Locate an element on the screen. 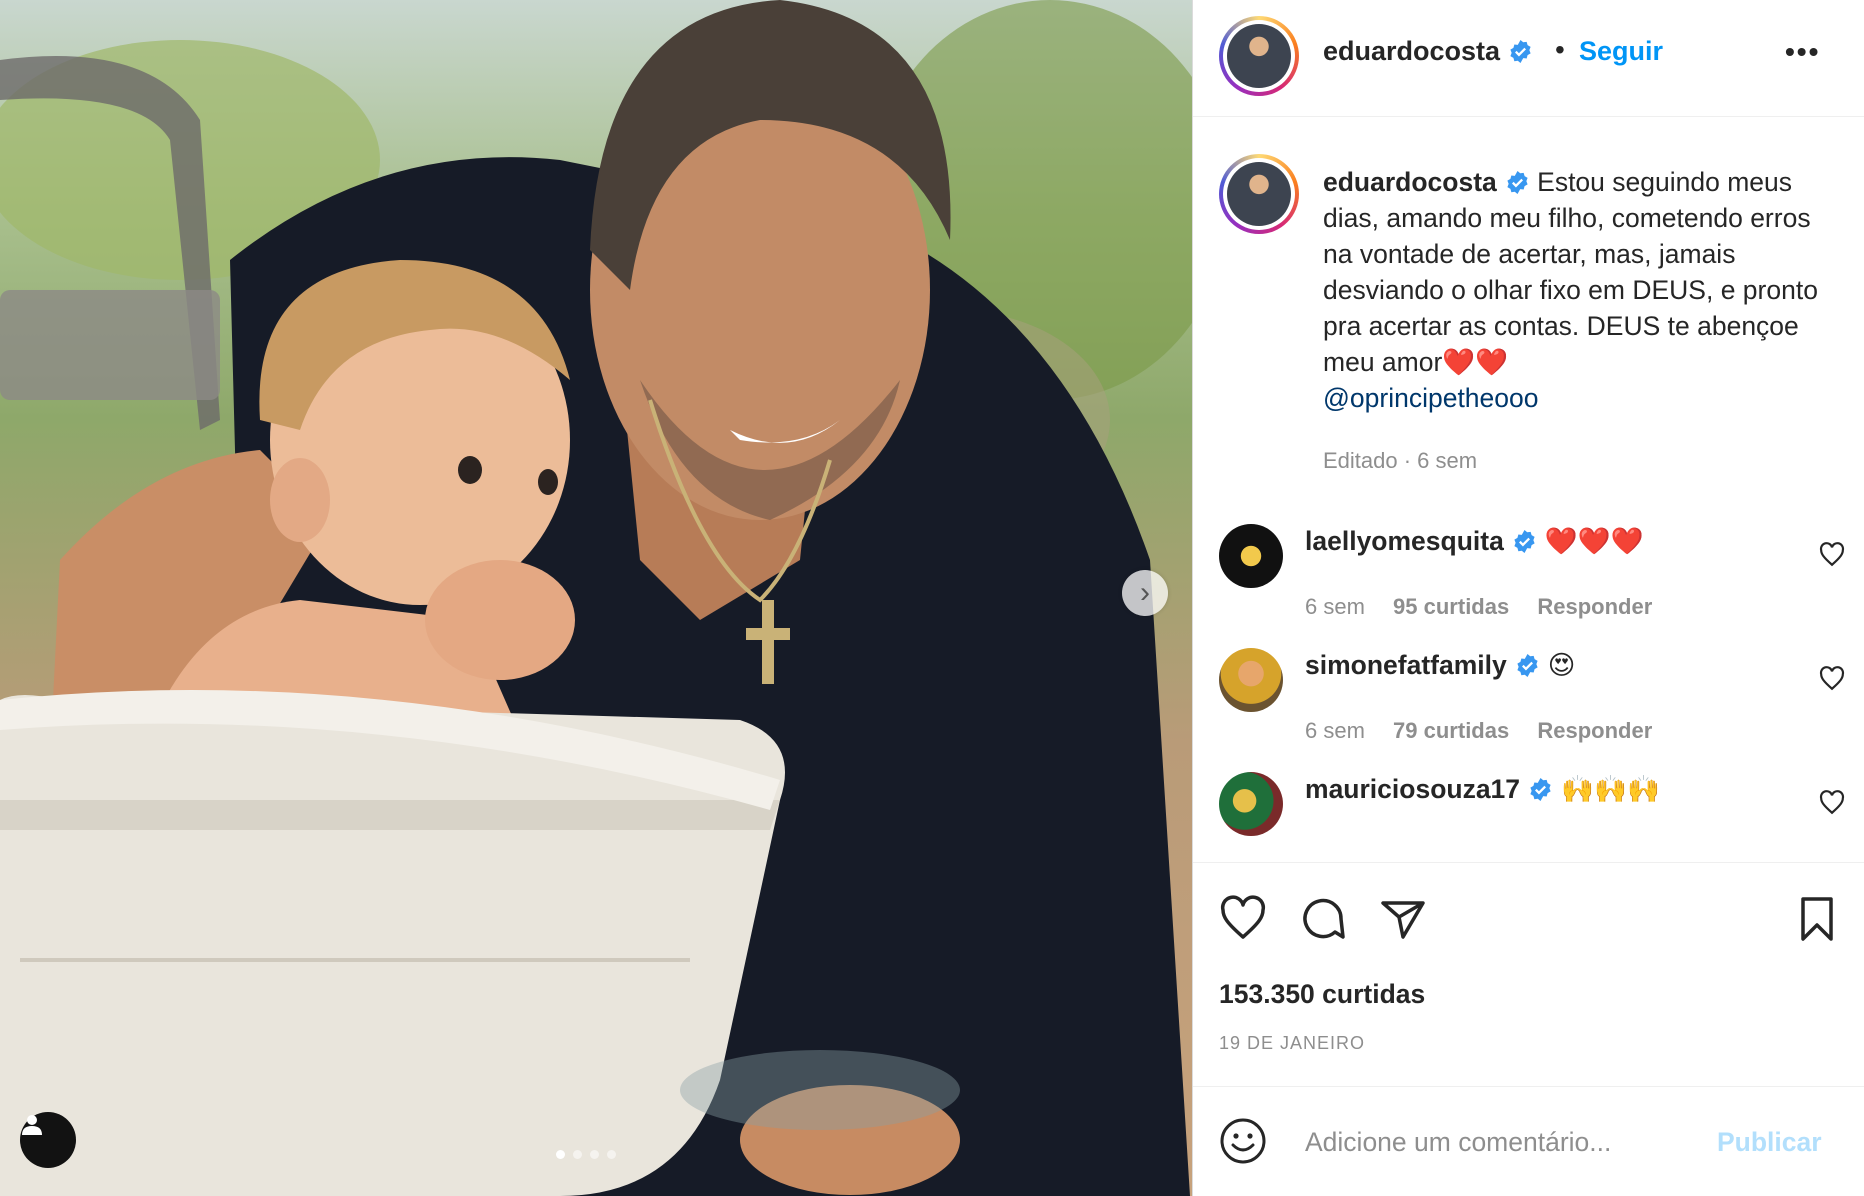 This screenshot has height=1196, width=1864. comment-line: simonefatfamily 😍 is located at coordinates (1440, 665).